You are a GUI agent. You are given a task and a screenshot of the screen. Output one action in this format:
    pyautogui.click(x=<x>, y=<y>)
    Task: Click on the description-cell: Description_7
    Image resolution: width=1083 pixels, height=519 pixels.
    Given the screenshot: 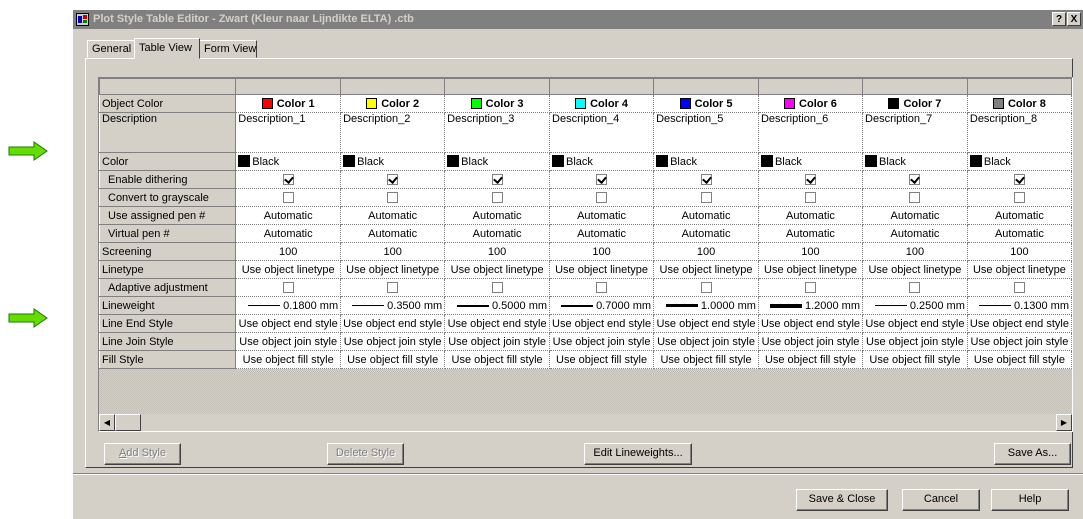 What is the action you would take?
    pyautogui.click(x=915, y=132)
    